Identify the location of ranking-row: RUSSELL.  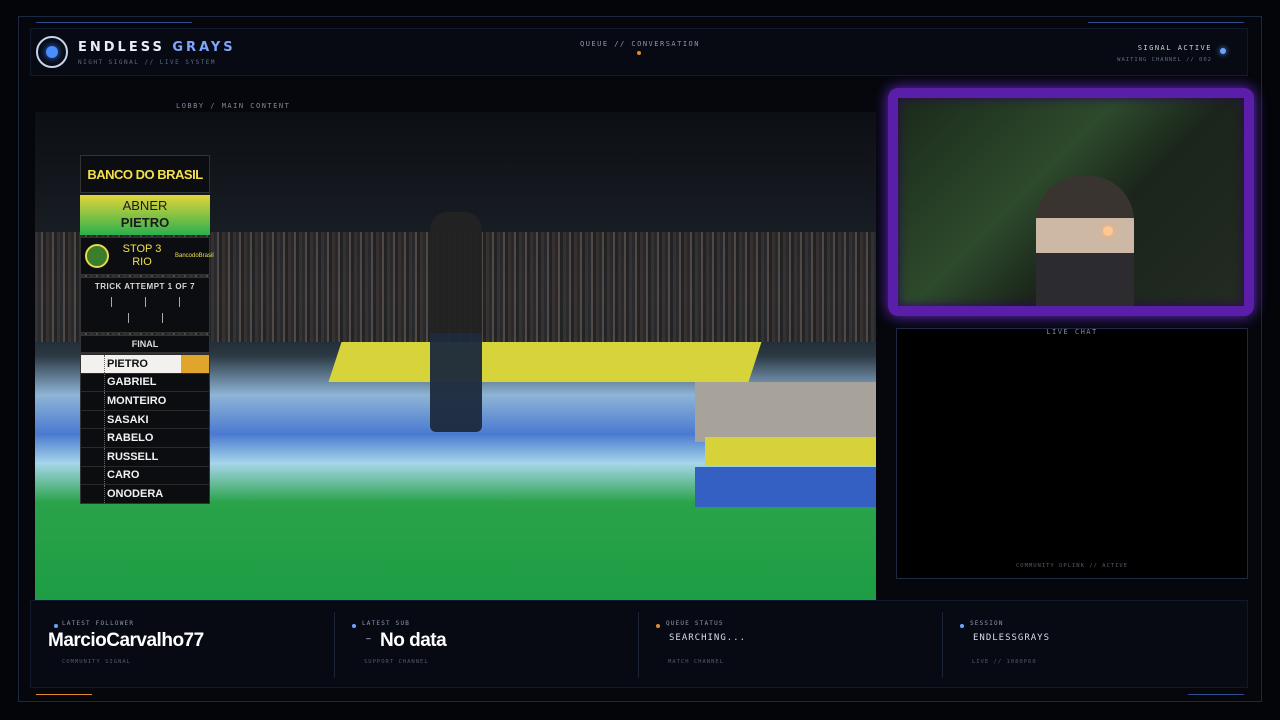
(145, 456).